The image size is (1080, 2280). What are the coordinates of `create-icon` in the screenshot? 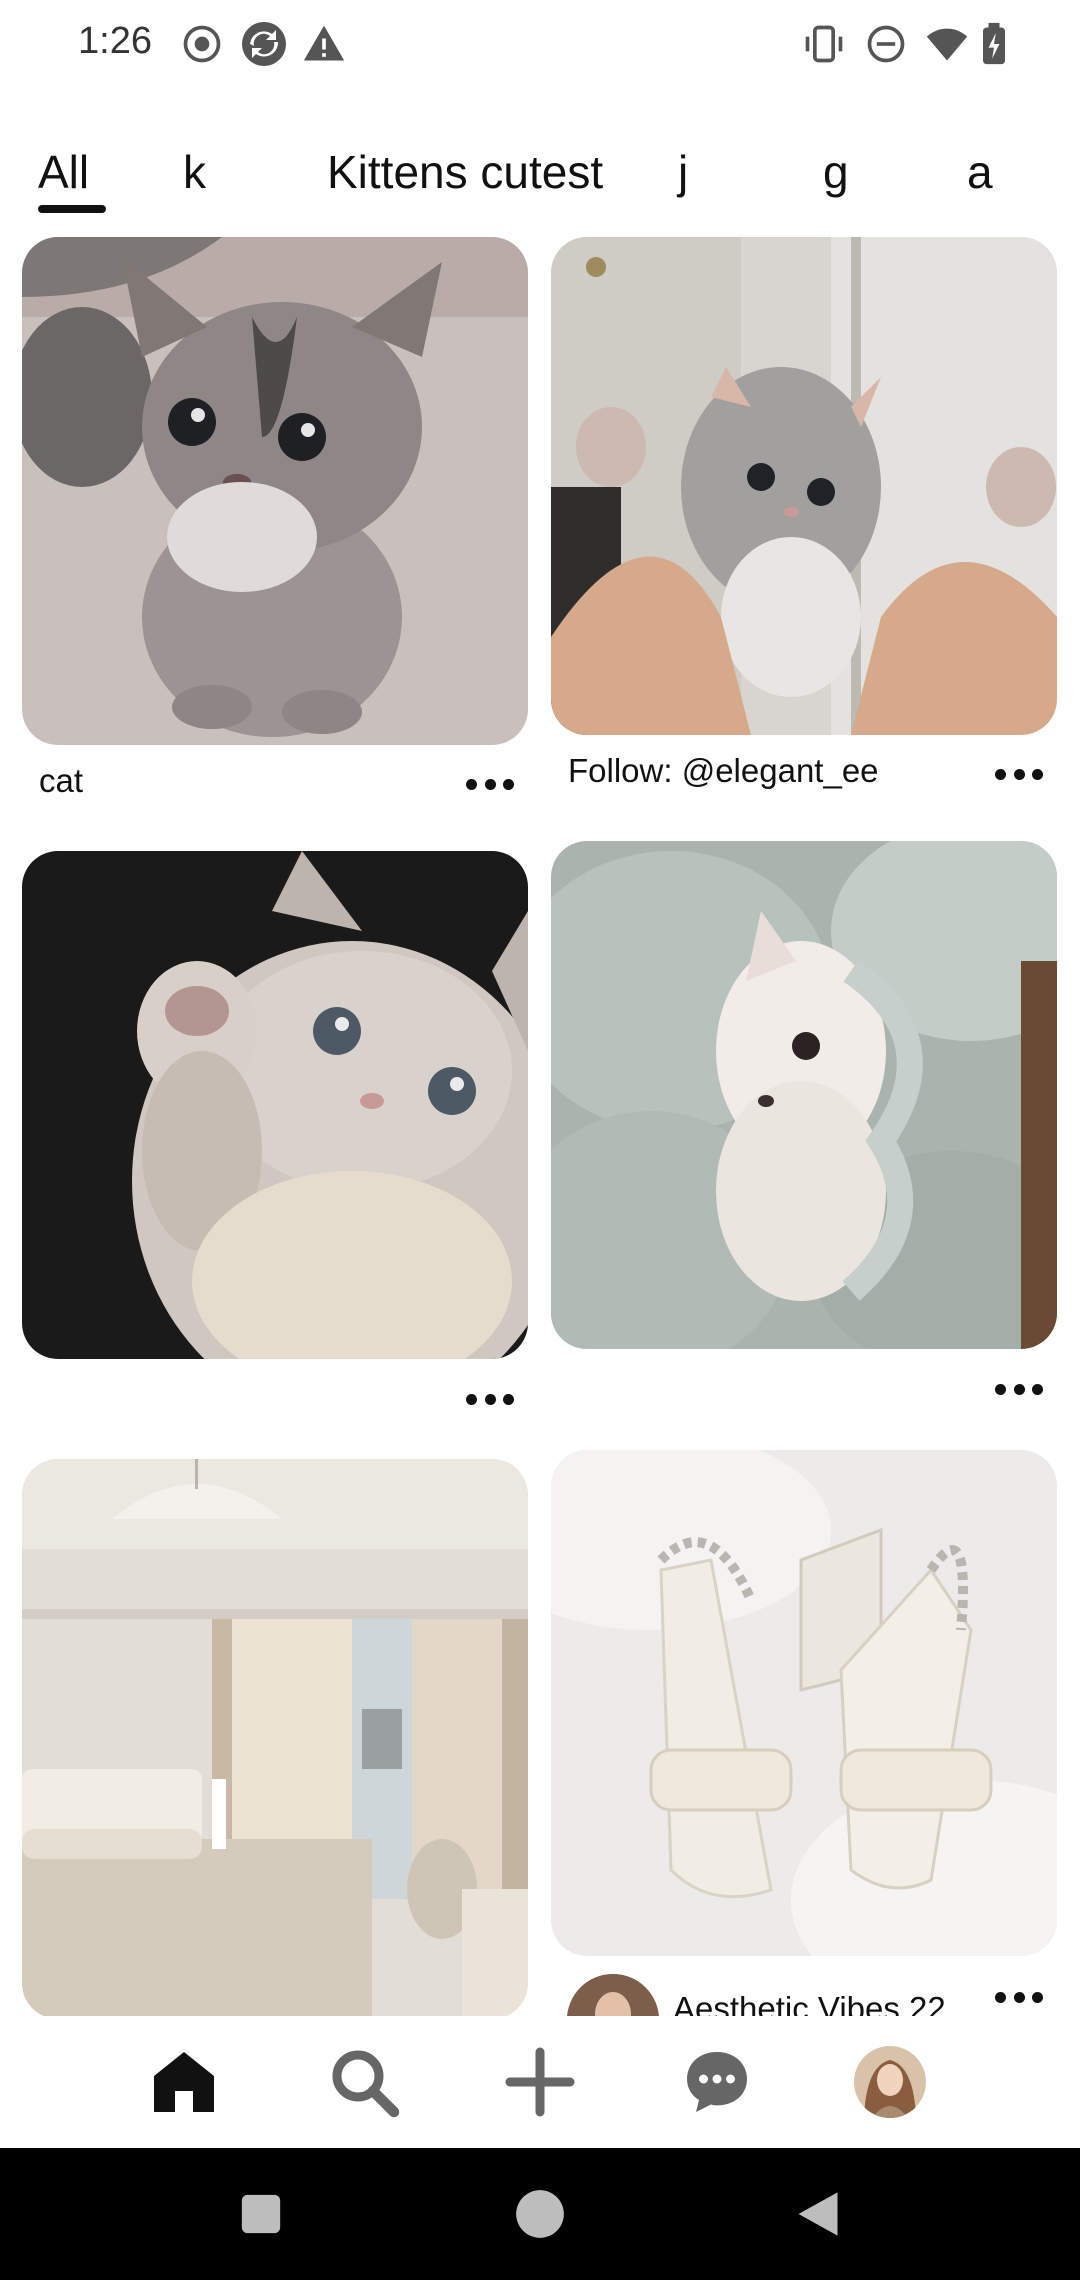 It's located at (540, 2082).